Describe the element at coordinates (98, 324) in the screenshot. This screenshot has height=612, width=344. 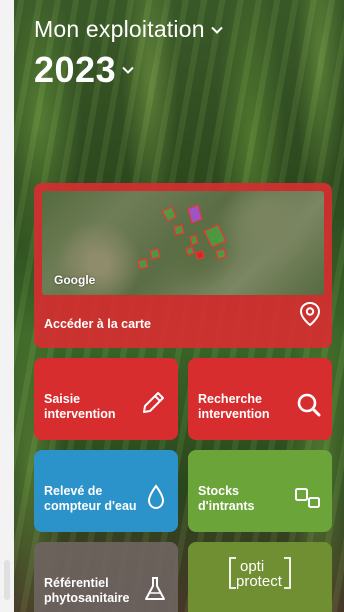
I see `map-card-label: Accéder à la carte` at that location.